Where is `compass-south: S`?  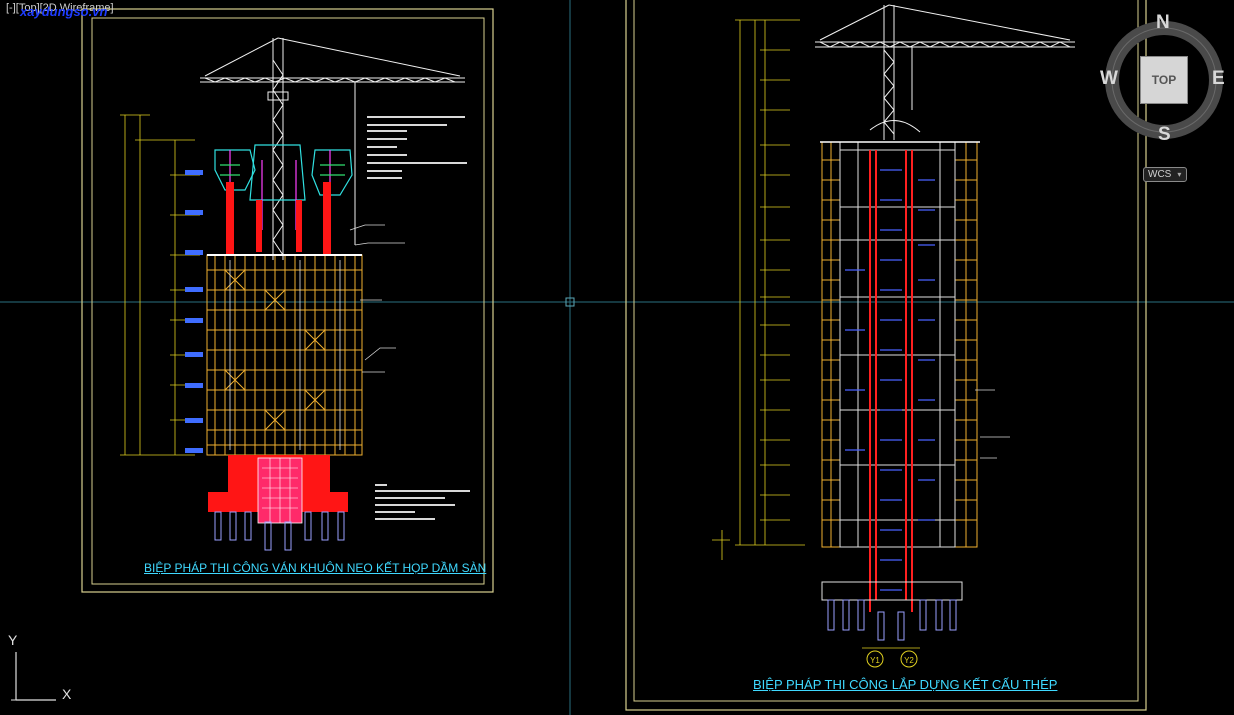 compass-south: S is located at coordinates (1164, 135).